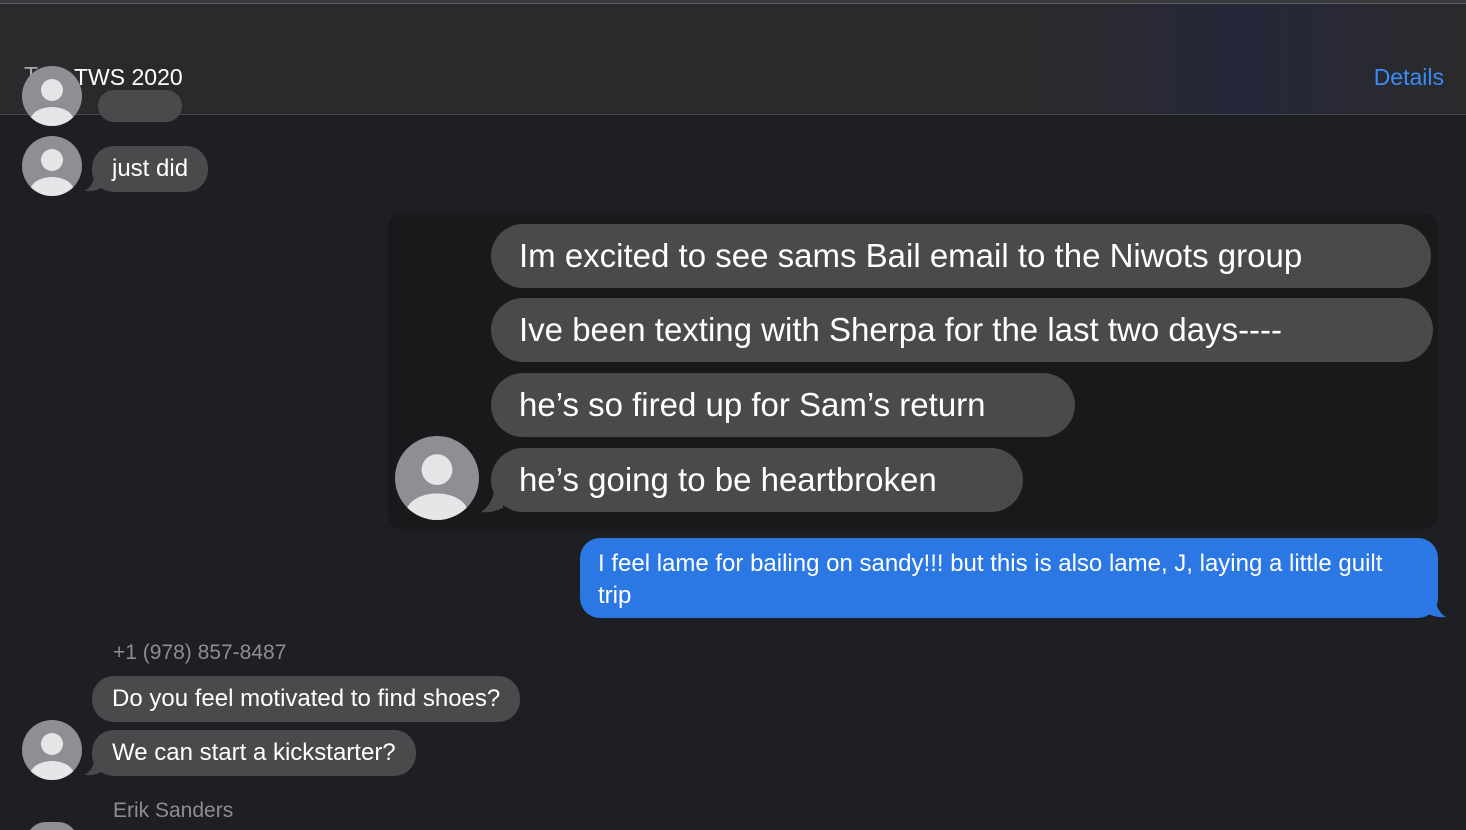  I want to click on partial-avatar, so click(52, 826).